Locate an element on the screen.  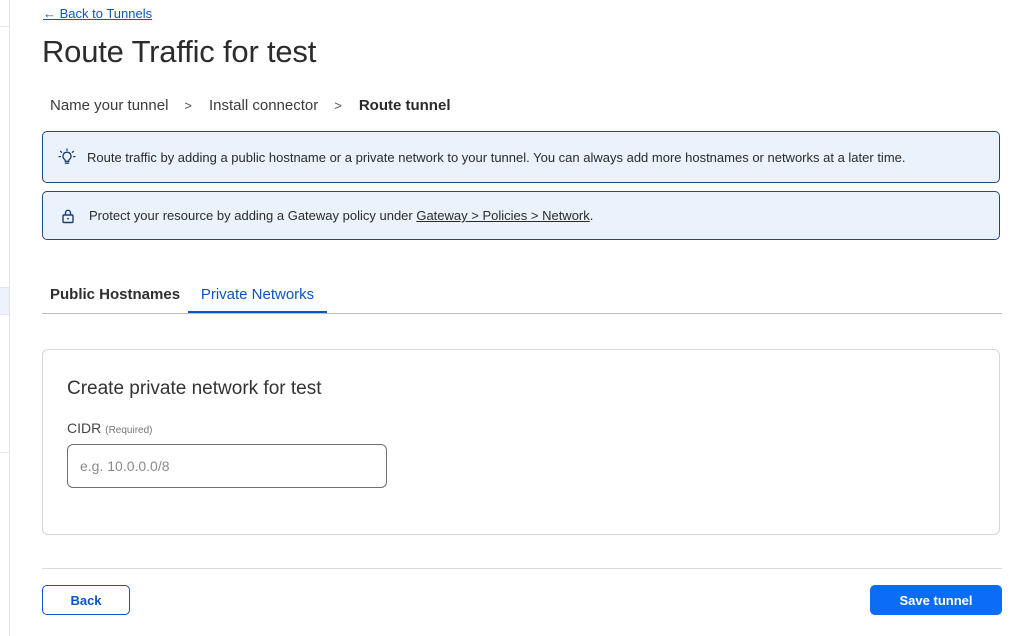
back-to-tunnels-link: ← Back to Tunnels is located at coordinates (97, 13).